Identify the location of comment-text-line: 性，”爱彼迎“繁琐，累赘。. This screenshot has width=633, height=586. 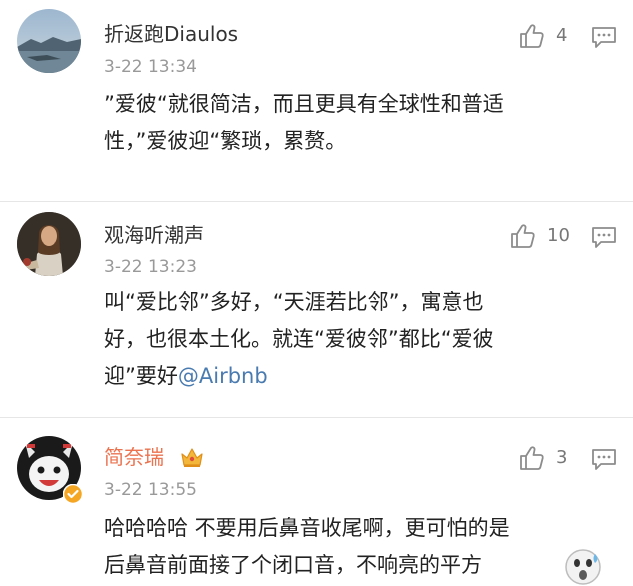
(225, 141).